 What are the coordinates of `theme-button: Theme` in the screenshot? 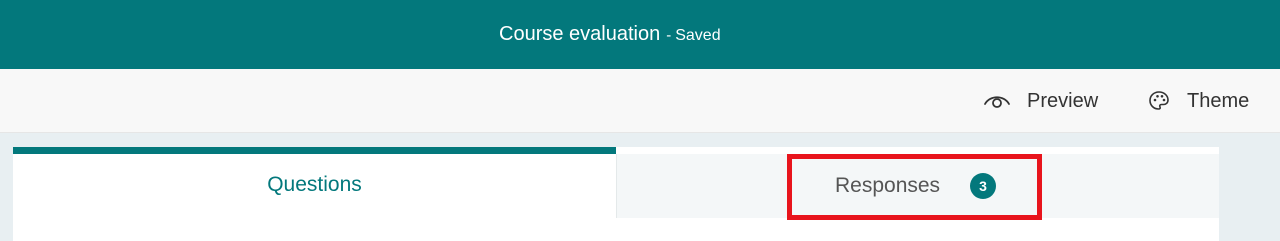 It's located at (1198, 101).